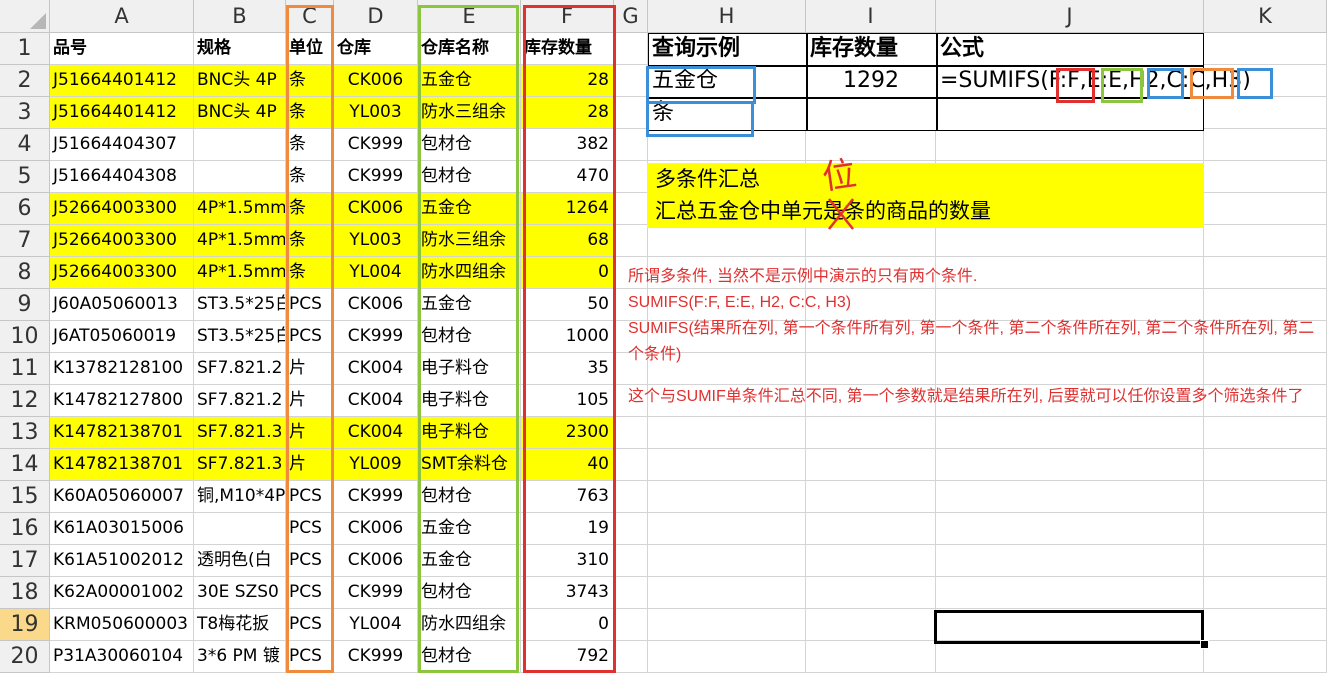  Describe the element at coordinates (631, 529) in the screenshot. I see `cell-g16` at that location.